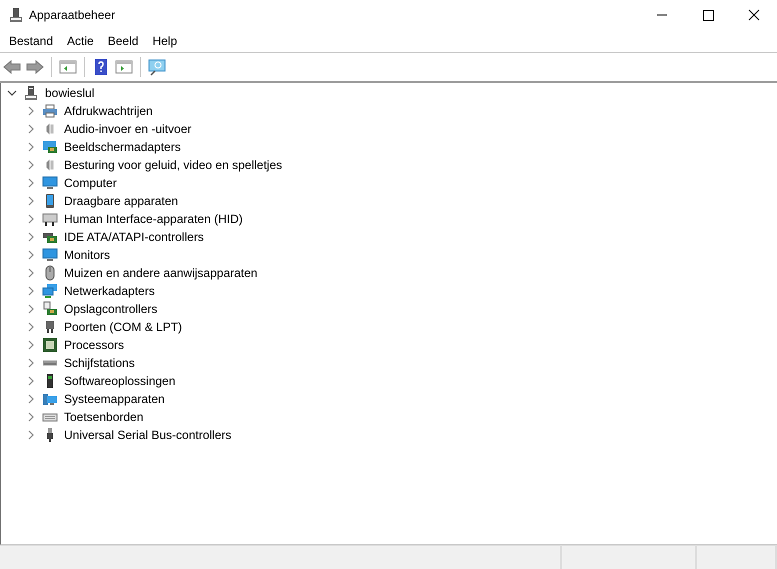  Describe the element at coordinates (108, 111) in the screenshot. I see `tree-item: Afdrukwachtrijen` at that location.